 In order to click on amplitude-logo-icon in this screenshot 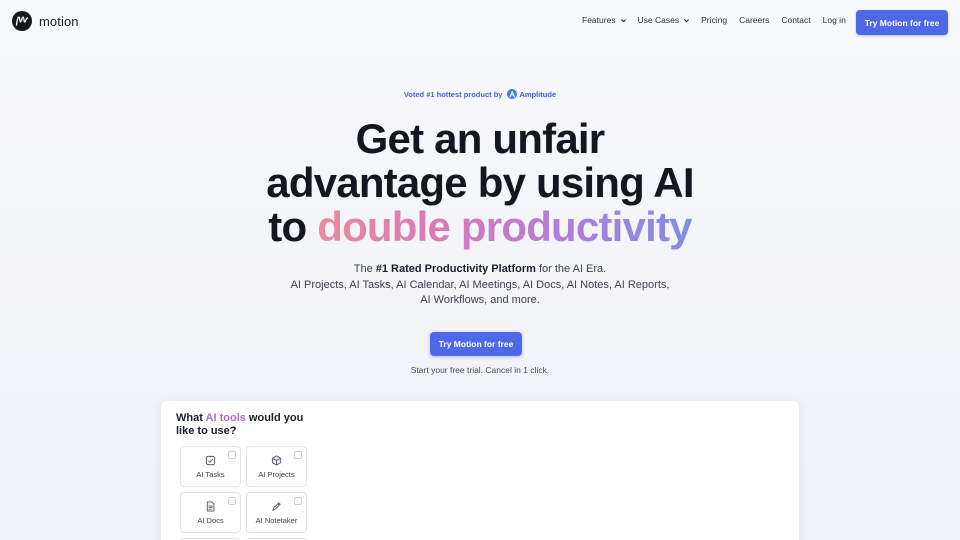, I will do `click(512, 94)`.